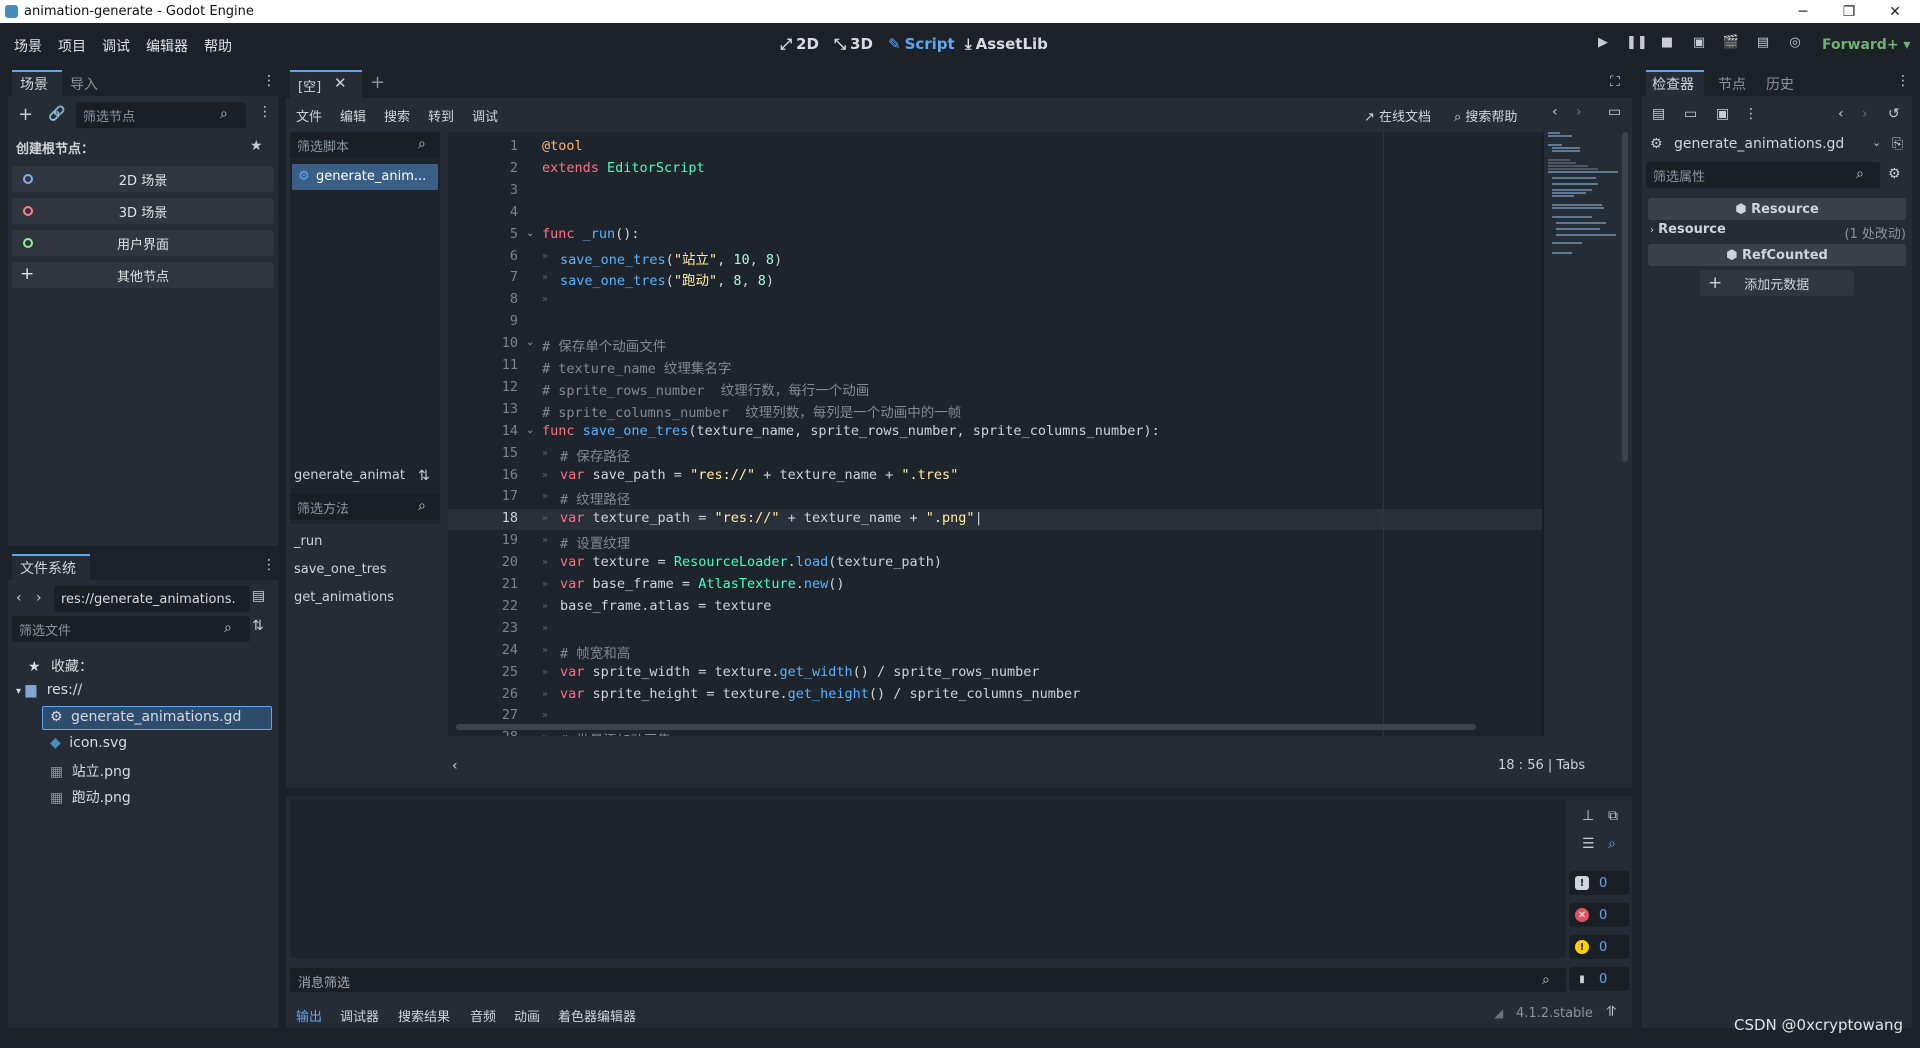 The height and width of the screenshot is (1048, 1920). I want to click on workspace-3d-button: ⤡ 3D, so click(853, 44).